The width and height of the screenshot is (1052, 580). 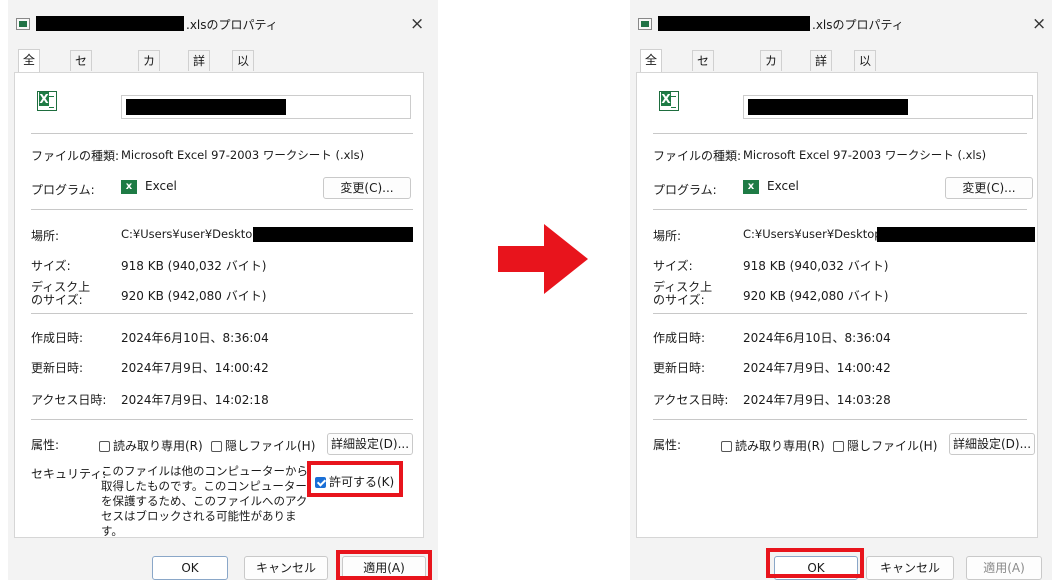 I want to click on redacted-filename-field, so click(x=206, y=107).